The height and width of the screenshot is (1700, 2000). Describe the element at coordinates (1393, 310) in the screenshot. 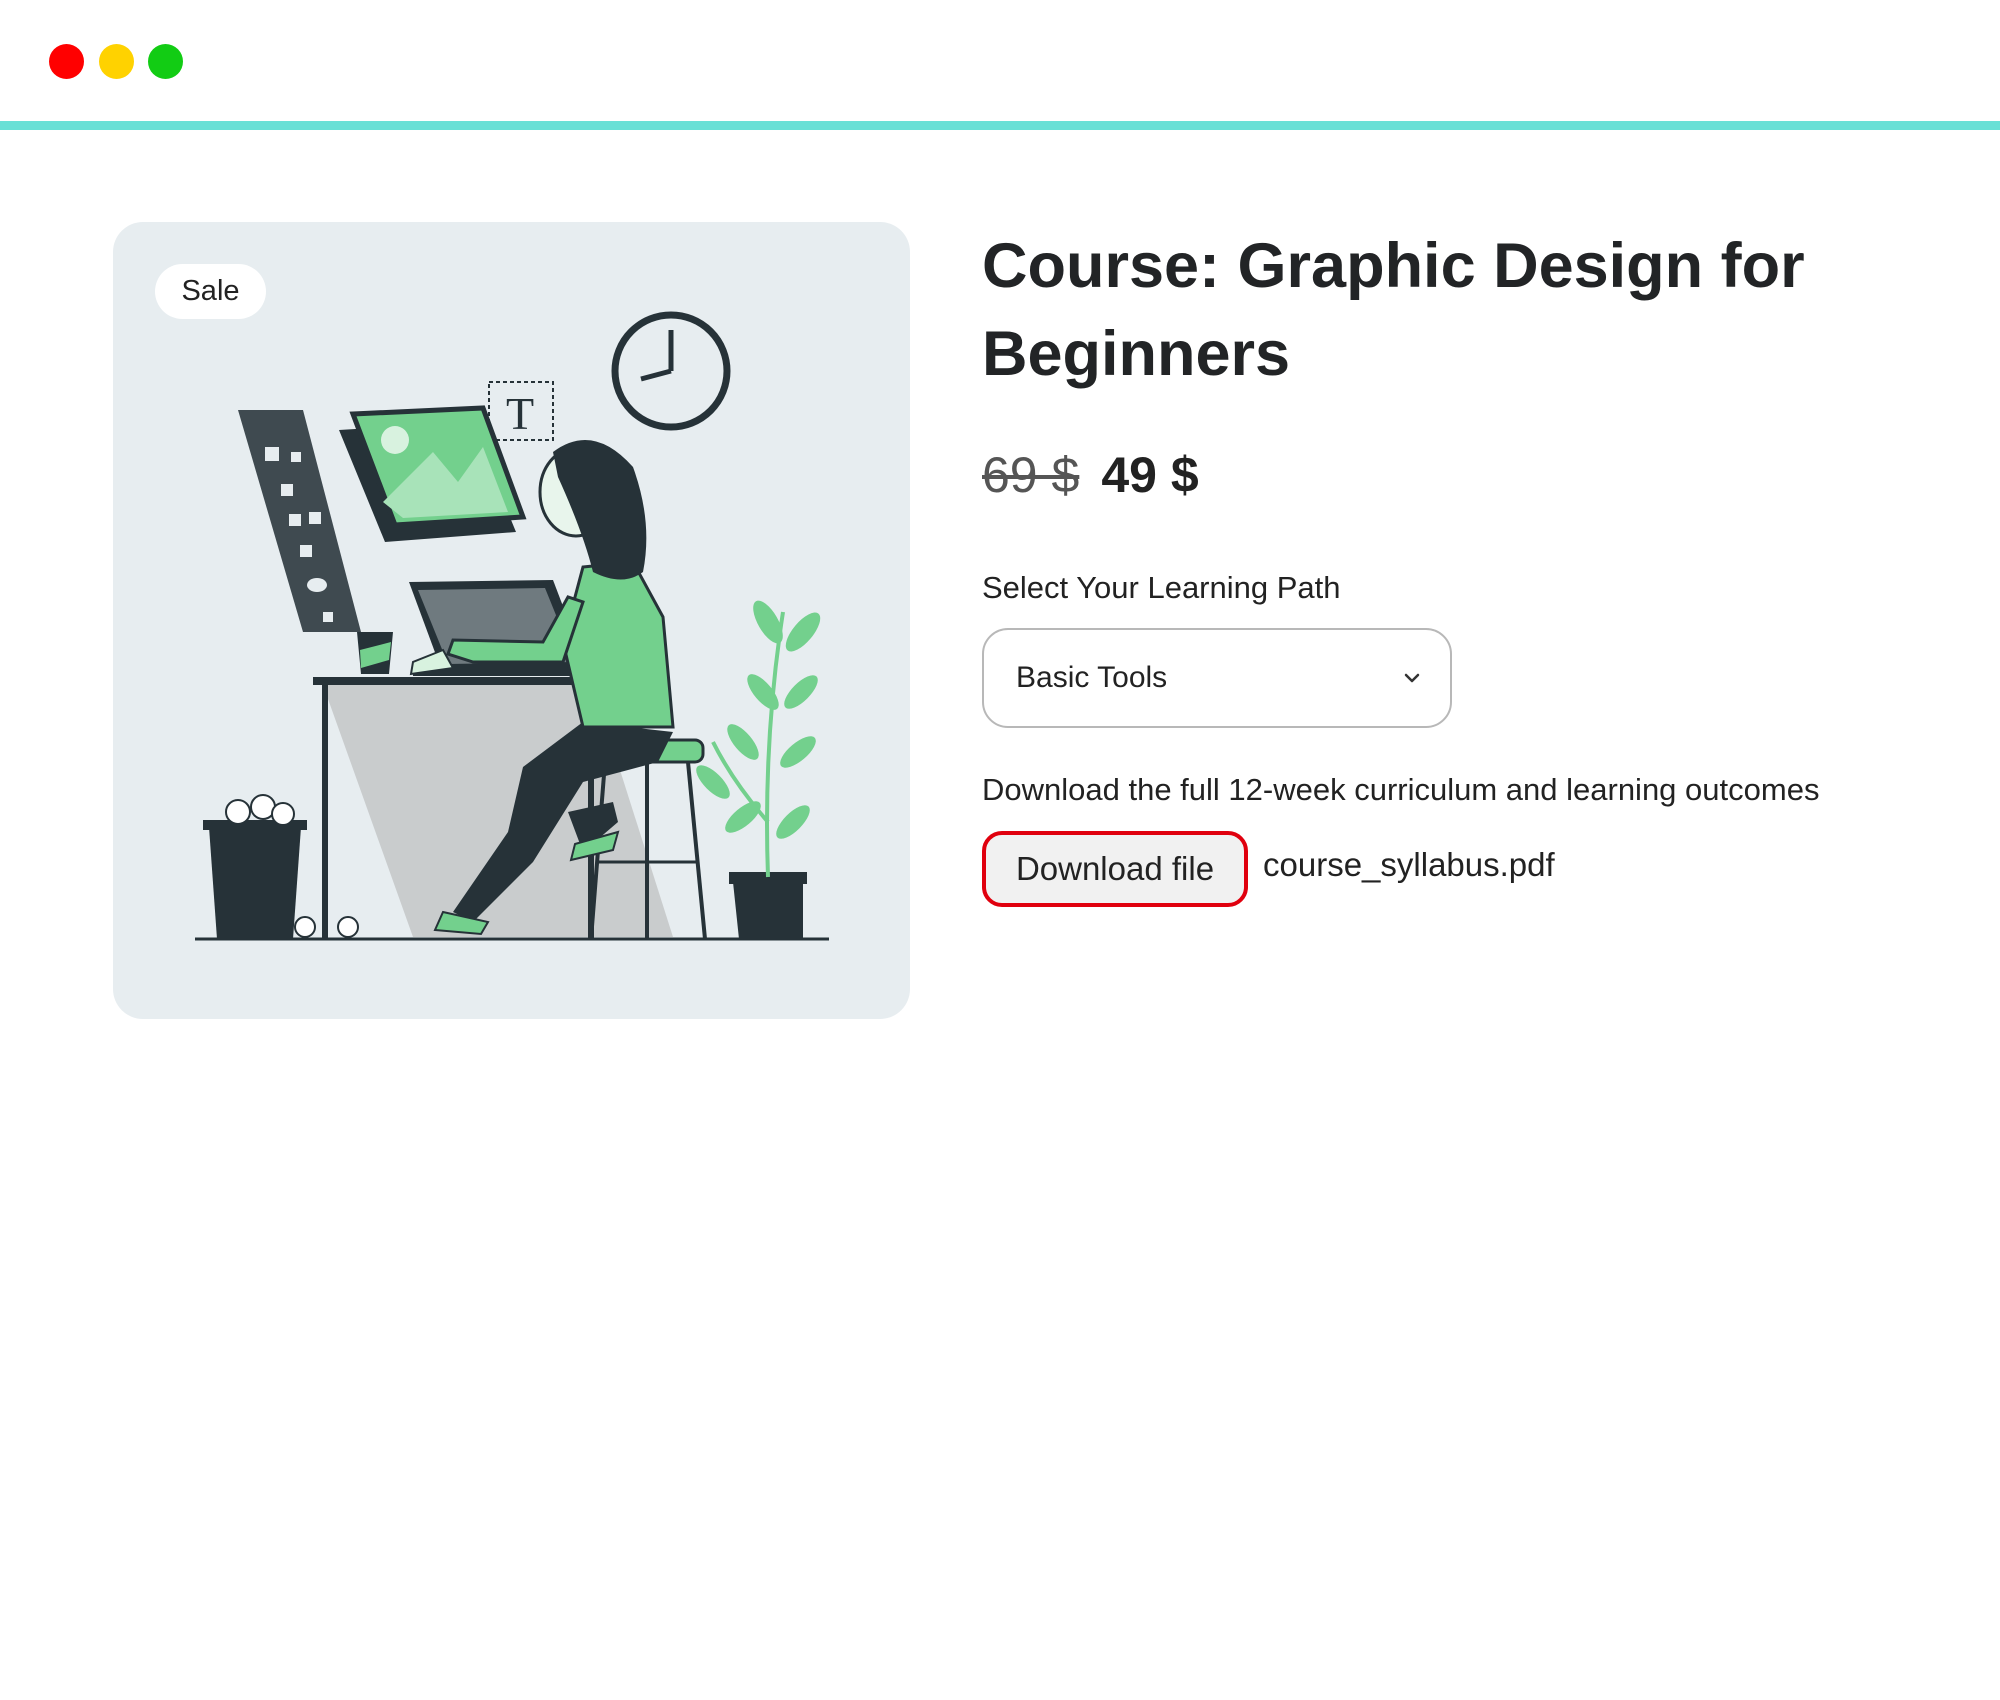

I see `course-title: Course: Graphic Design for Beginners` at that location.